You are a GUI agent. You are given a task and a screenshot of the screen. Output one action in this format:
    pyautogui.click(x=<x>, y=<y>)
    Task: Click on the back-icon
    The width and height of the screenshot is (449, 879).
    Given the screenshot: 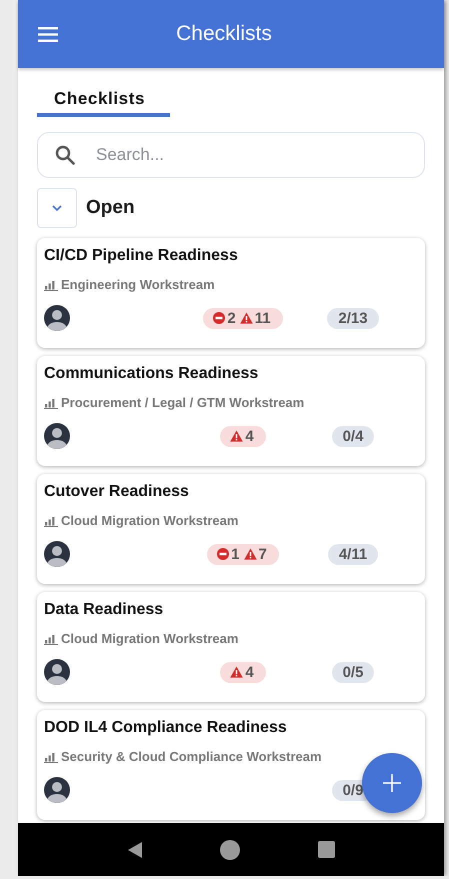 What is the action you would take?
    pyautogui.click(x=134, y=849)
    